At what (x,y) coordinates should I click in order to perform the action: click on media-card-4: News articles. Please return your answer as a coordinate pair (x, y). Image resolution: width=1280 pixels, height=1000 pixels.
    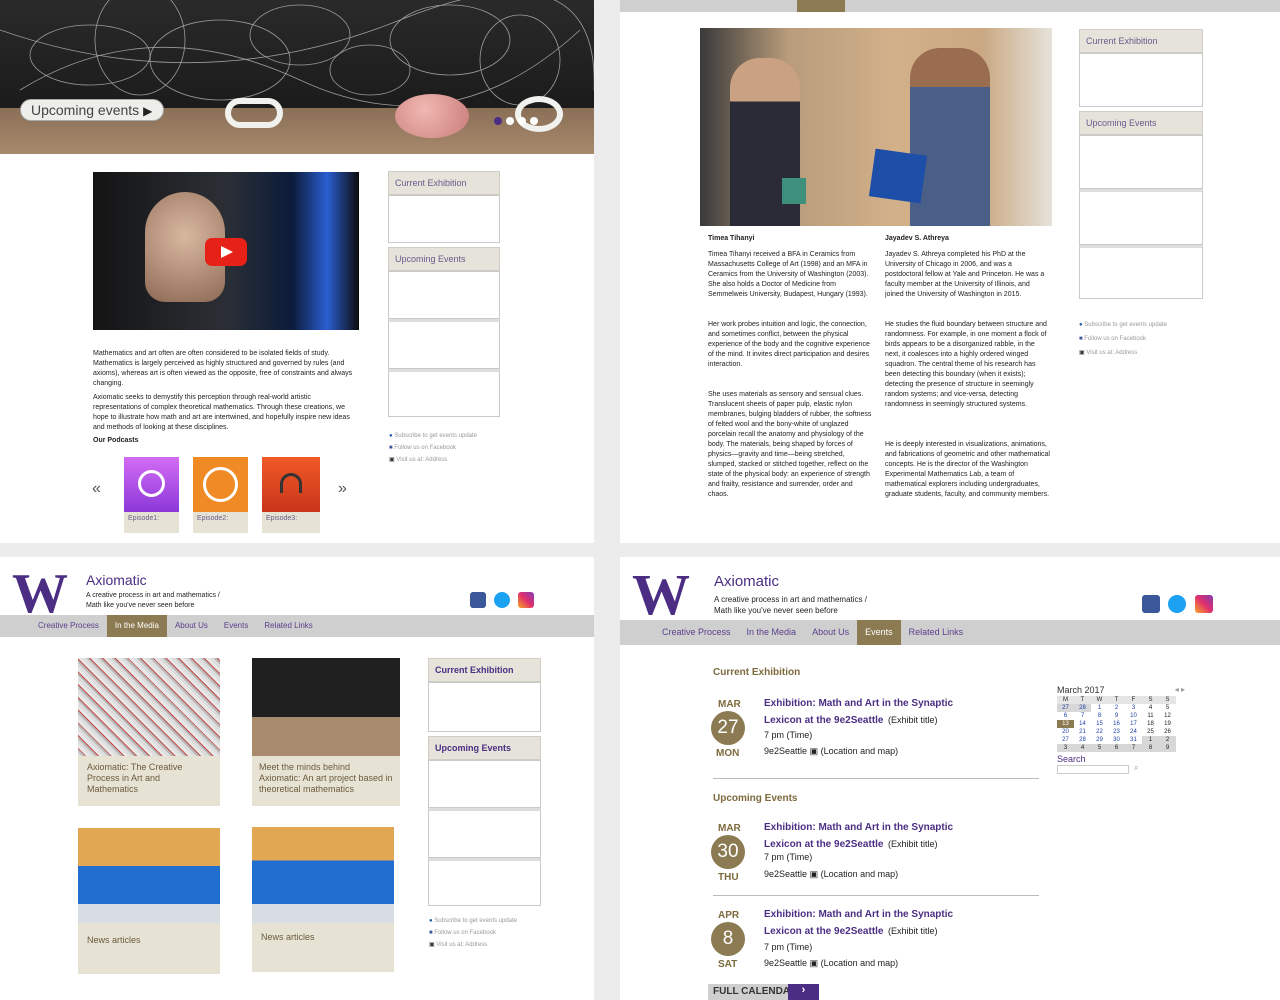
    Looking at the image, I should click on (323, 899).